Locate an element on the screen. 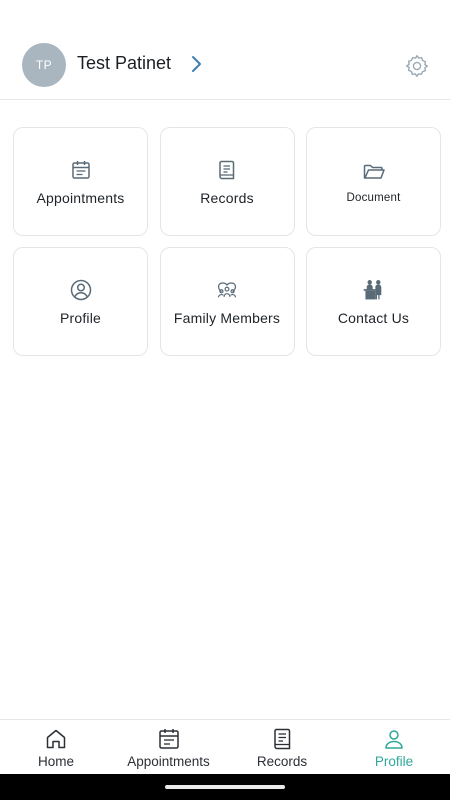 This screenshot has height=800, width=450. tile-label: Records is located at coordinates (227, 197).